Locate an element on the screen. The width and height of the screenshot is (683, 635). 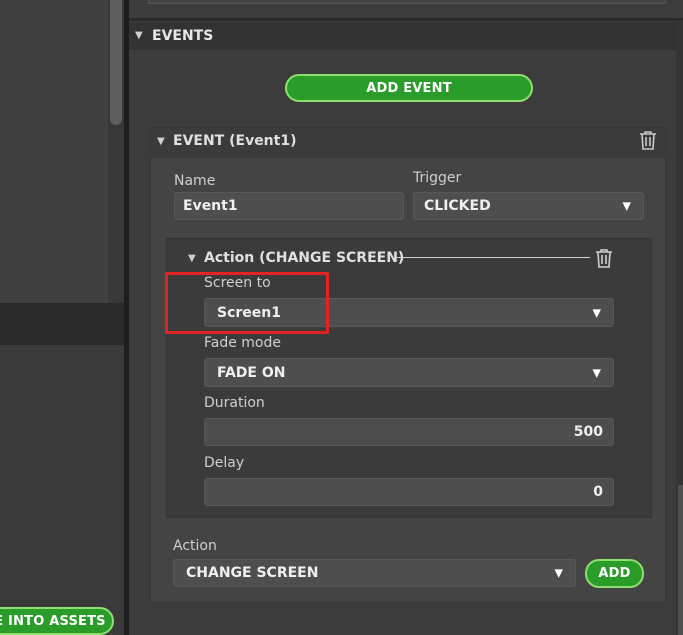
name-input: Event1 is located at coordinates (289, 206).